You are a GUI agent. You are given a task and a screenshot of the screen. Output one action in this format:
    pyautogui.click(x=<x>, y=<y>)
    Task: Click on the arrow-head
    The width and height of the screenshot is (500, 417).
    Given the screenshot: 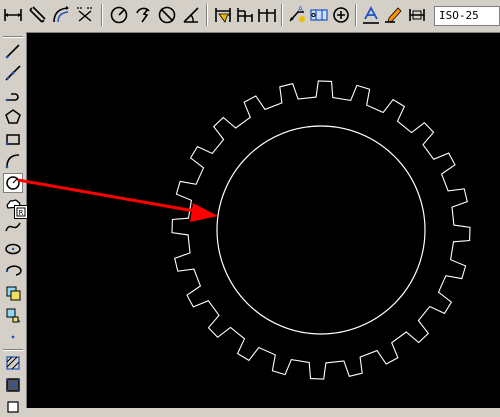 What is the action you would take?
    pyautogui.click(x=204, y=212)
    